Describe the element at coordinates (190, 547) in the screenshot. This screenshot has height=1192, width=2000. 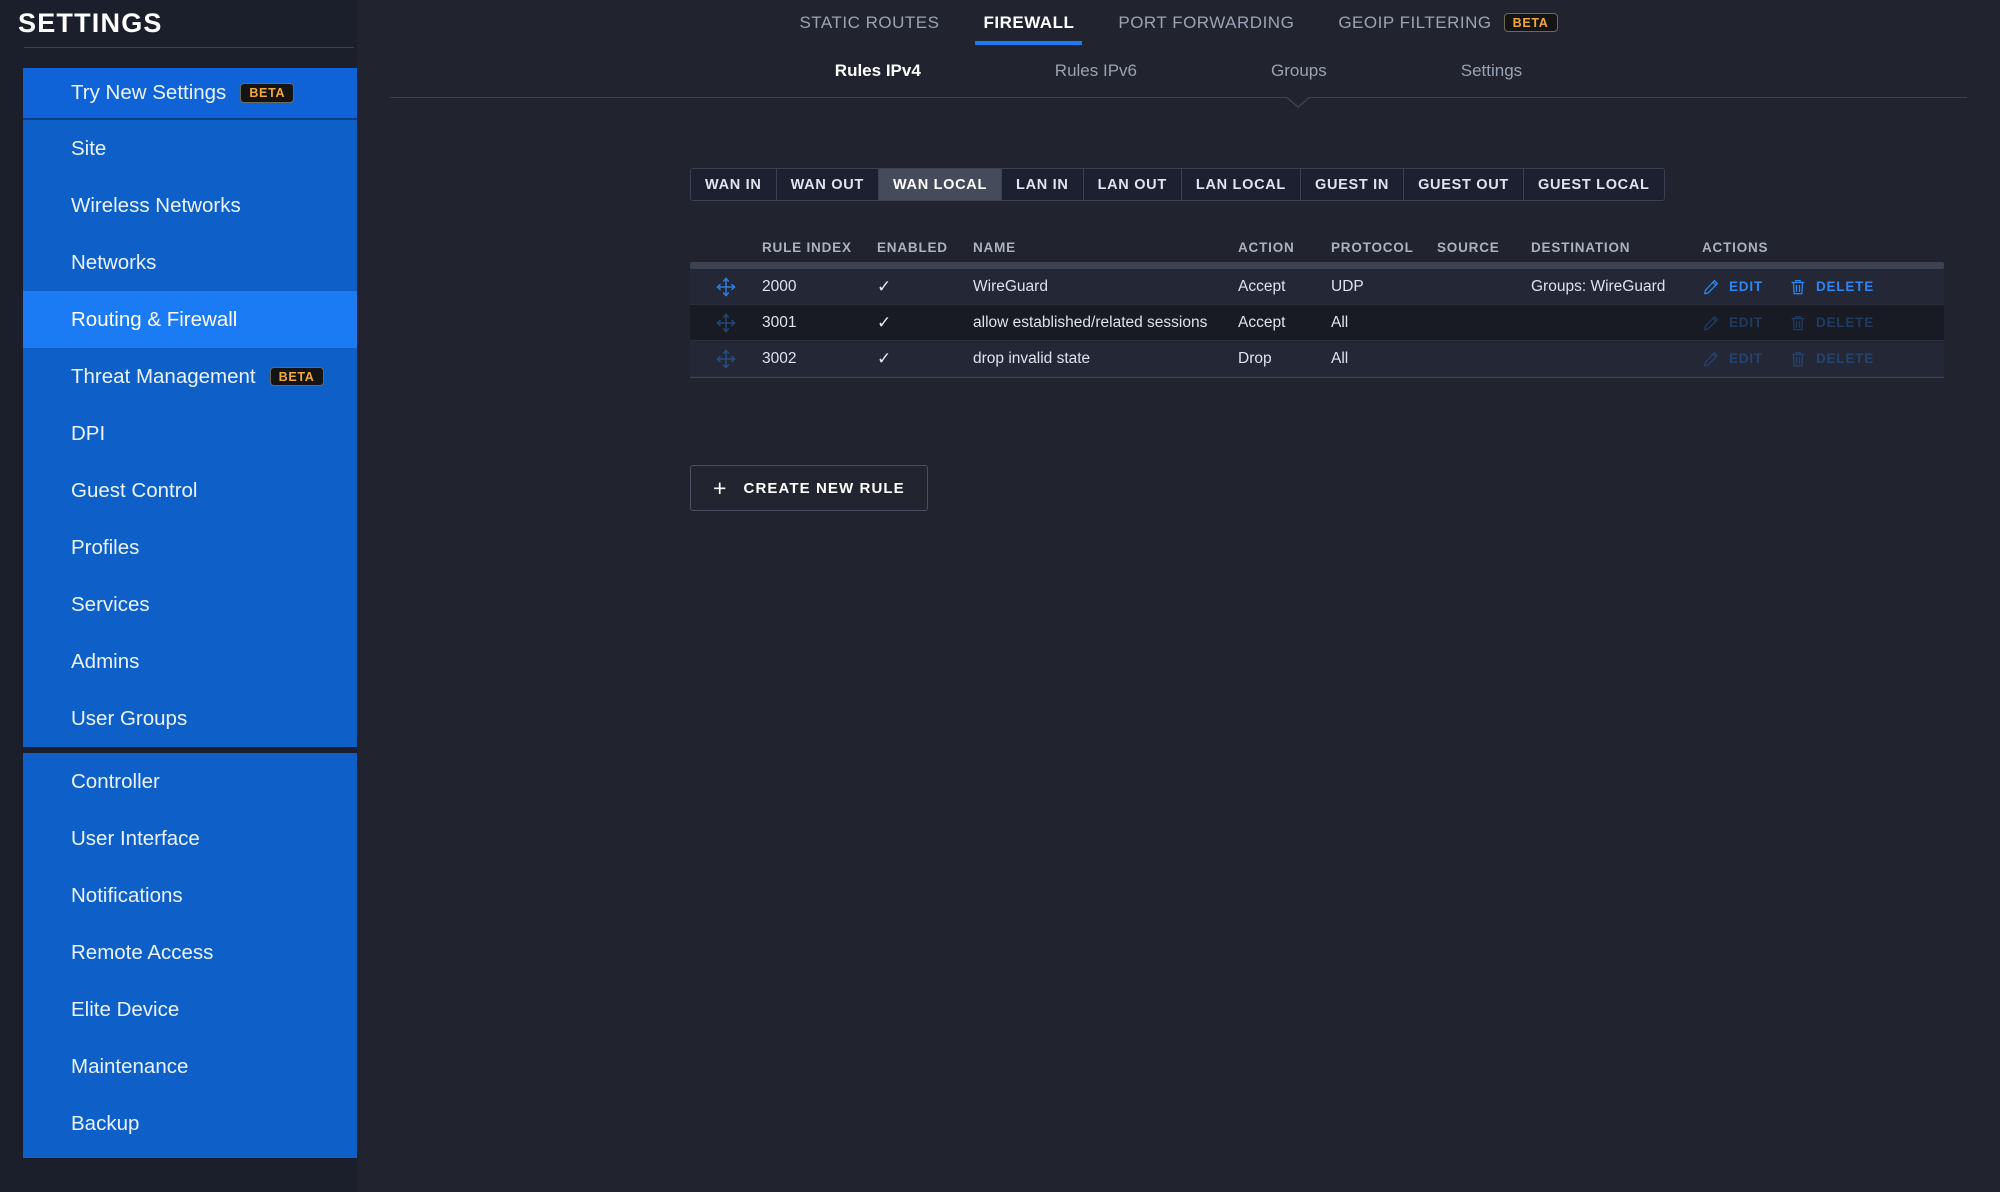
I see `sidebar-item-profiles: Profiles` at that location.